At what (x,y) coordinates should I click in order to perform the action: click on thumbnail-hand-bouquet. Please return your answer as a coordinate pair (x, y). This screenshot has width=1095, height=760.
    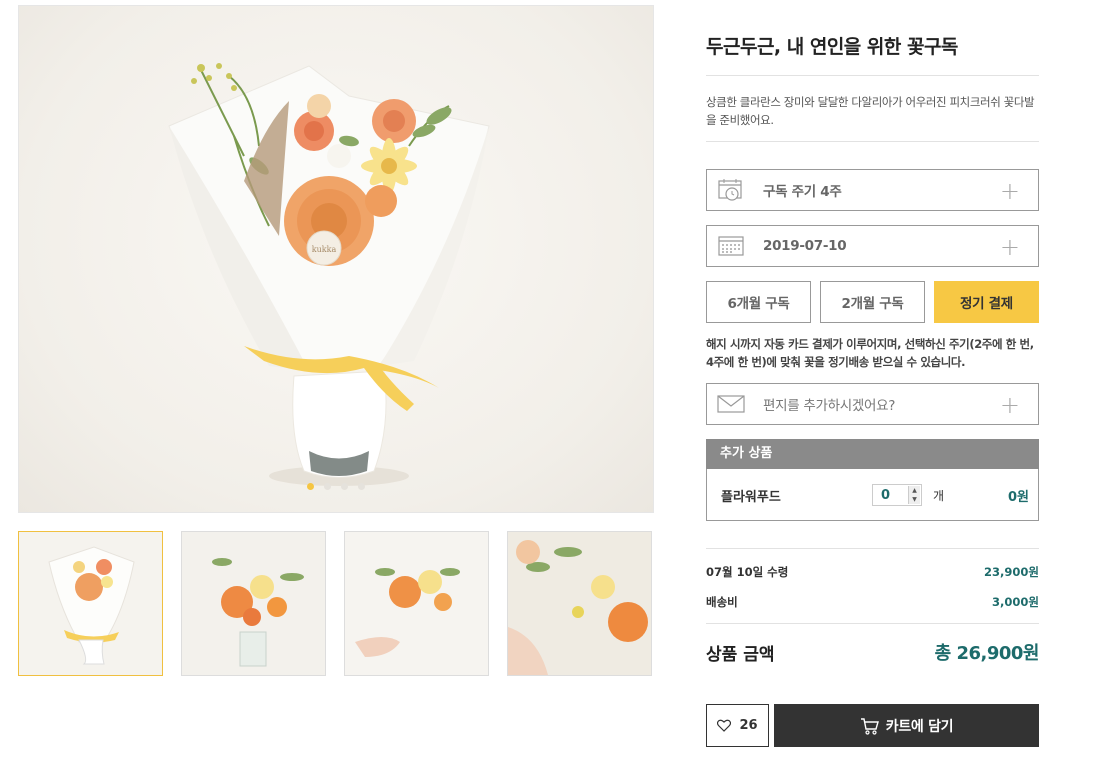
    Looking at the image, I should click on (416, 603).